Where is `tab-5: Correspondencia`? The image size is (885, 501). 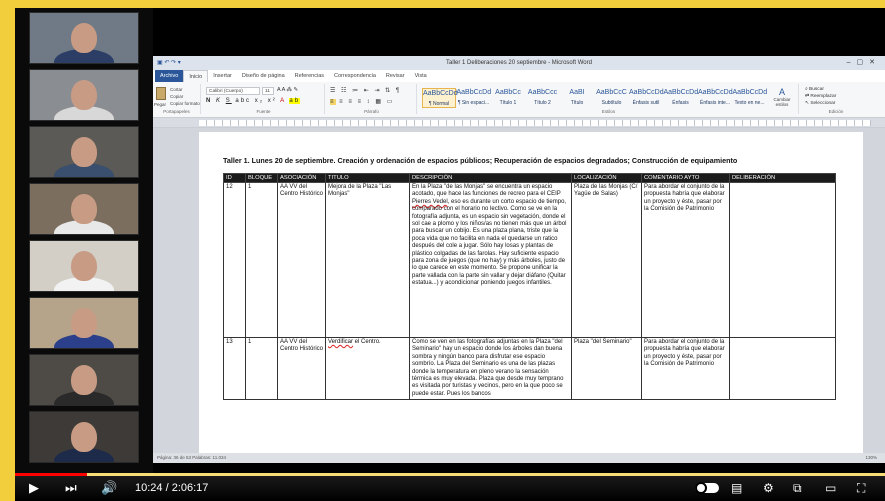 tab-5: Correspondencia is located at coordinates (355, 76).